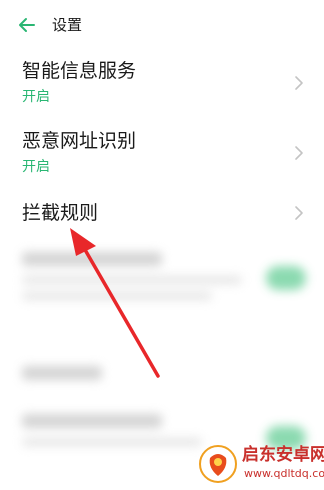 Image resolution: width=324 pixels, height=490 pixels. Describe the element at coordinates (79, 71) in the screenshot. I see `item-label: 智能信息服务` at that location.